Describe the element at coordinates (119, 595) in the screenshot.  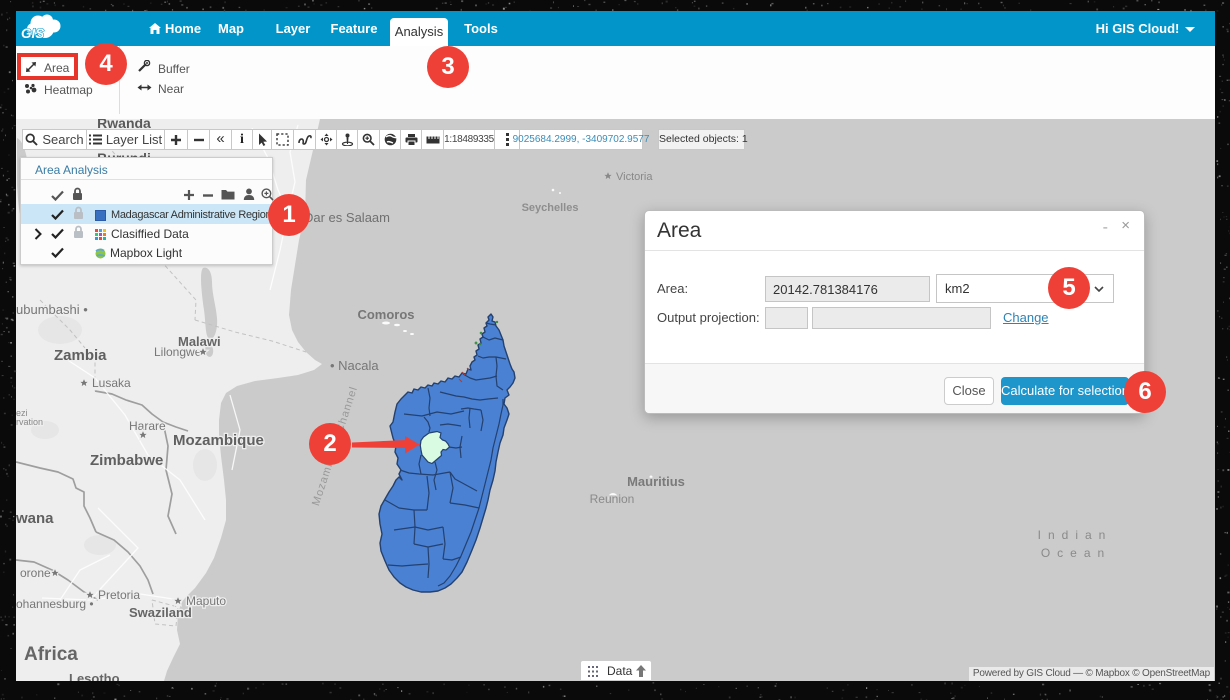
I see `svg-text: Pretoria` at that location.